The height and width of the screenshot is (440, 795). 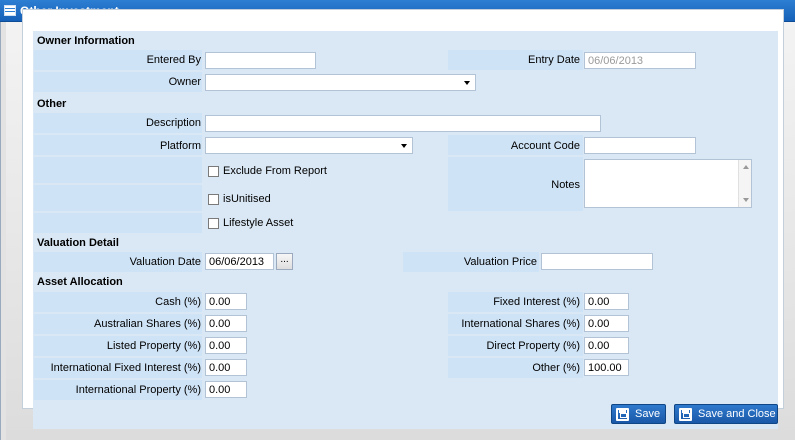 I want to click on isunitised-label: isUnitised, so click(x=247, y=199).